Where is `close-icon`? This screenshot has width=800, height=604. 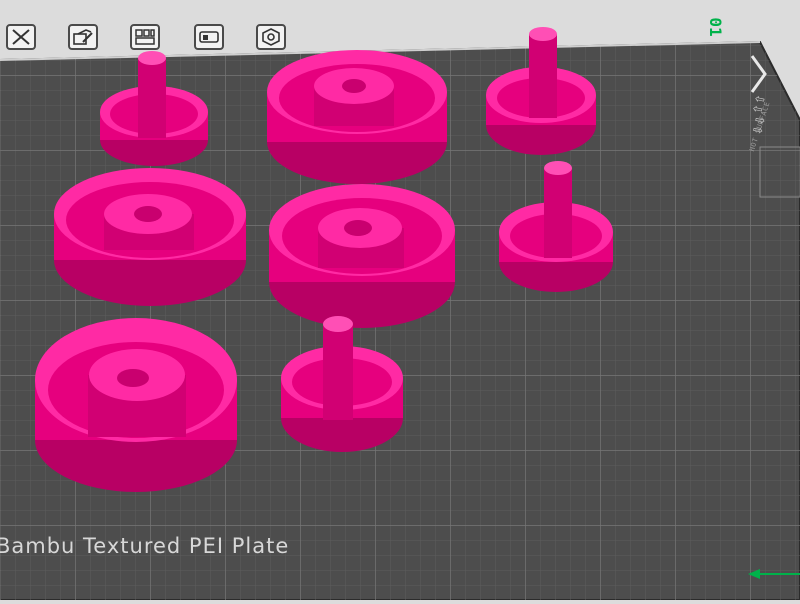
close-icon is located at coordinates (21, 37).